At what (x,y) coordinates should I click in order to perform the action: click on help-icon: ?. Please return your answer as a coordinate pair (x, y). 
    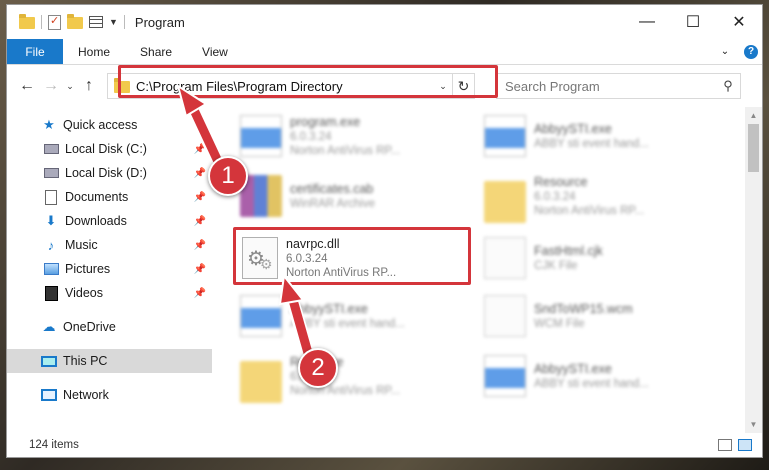
    Looking at the image, I should click on (751, 51).